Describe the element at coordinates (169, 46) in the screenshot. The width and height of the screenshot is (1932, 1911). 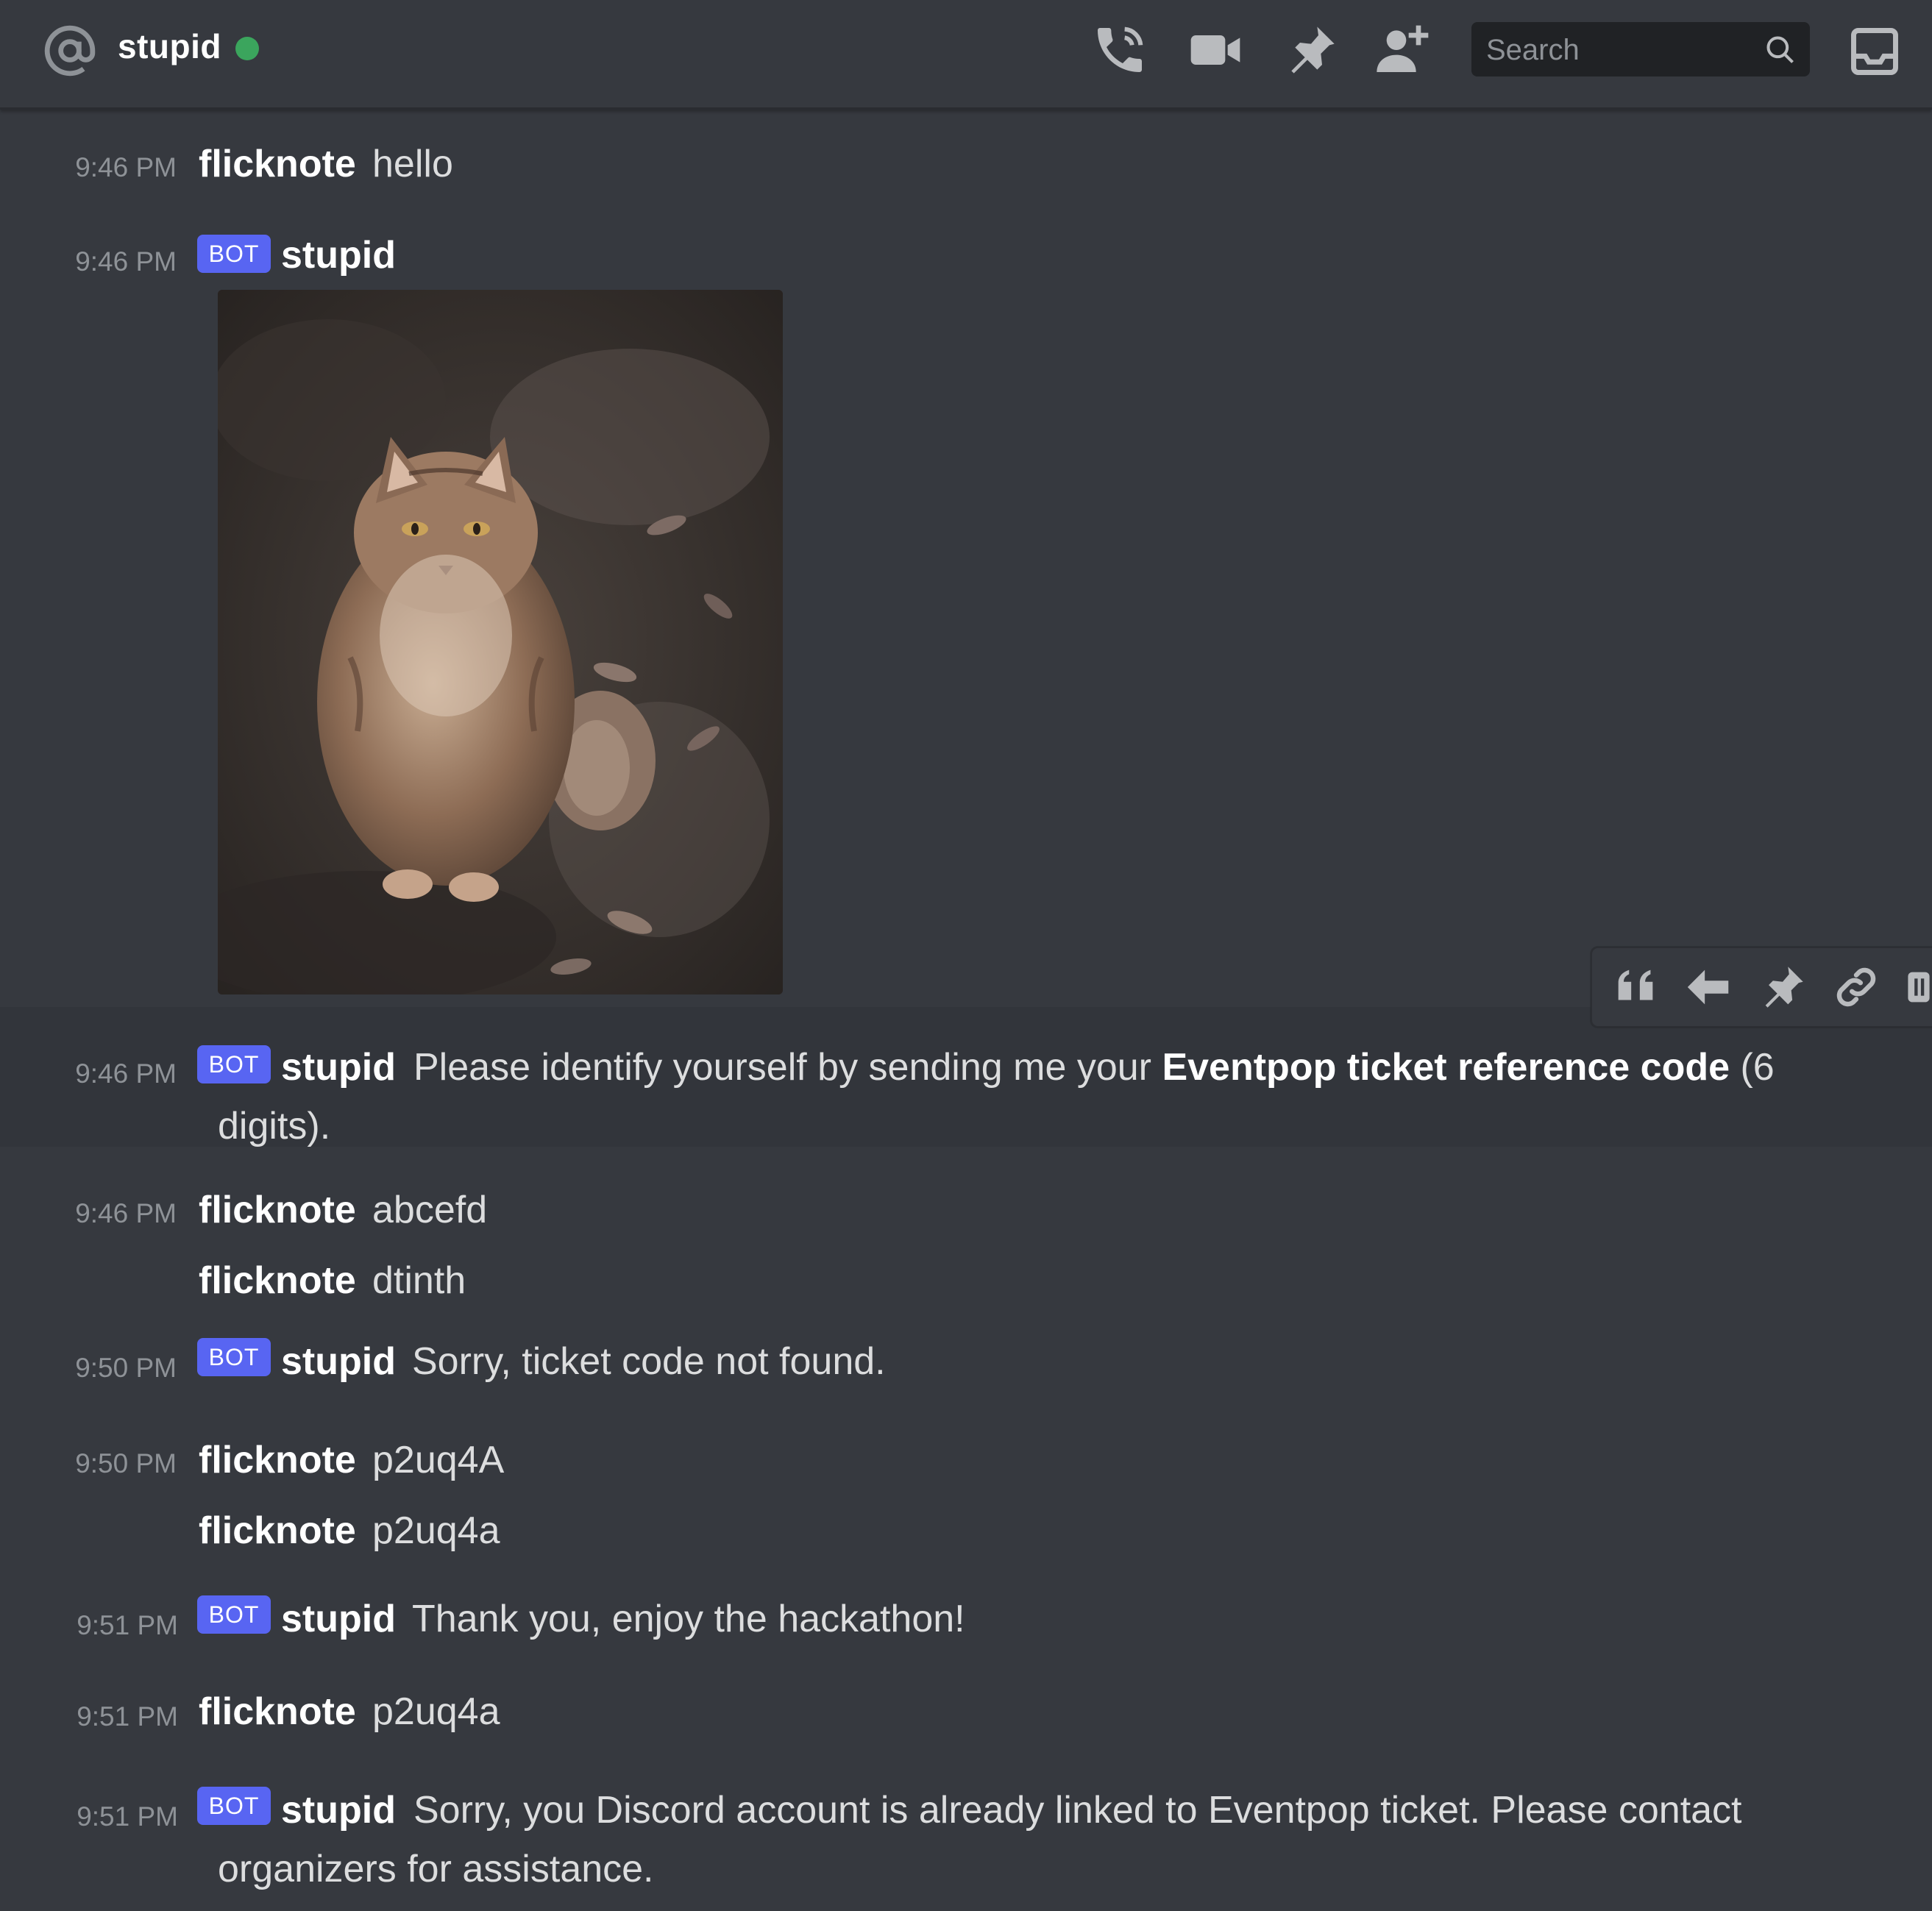
I see `channel-title: stupid` at that location.